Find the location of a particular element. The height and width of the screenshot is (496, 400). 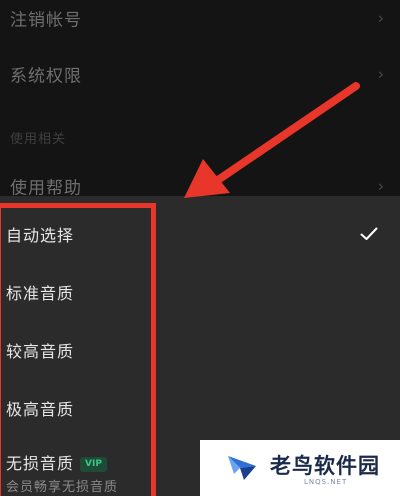

quality-option-label: 自动选择 is located at coordinates (40, 235).